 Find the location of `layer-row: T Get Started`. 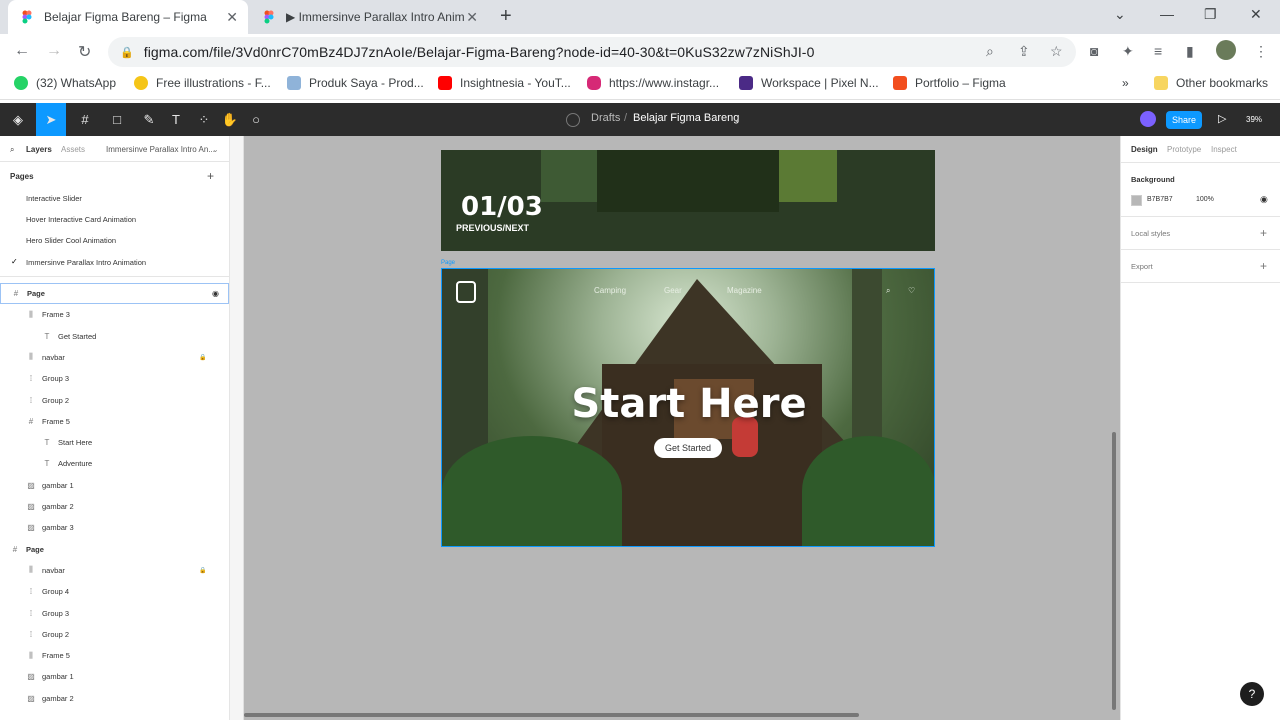

layer-row: T Get Started is located at coordinates (114, 336).